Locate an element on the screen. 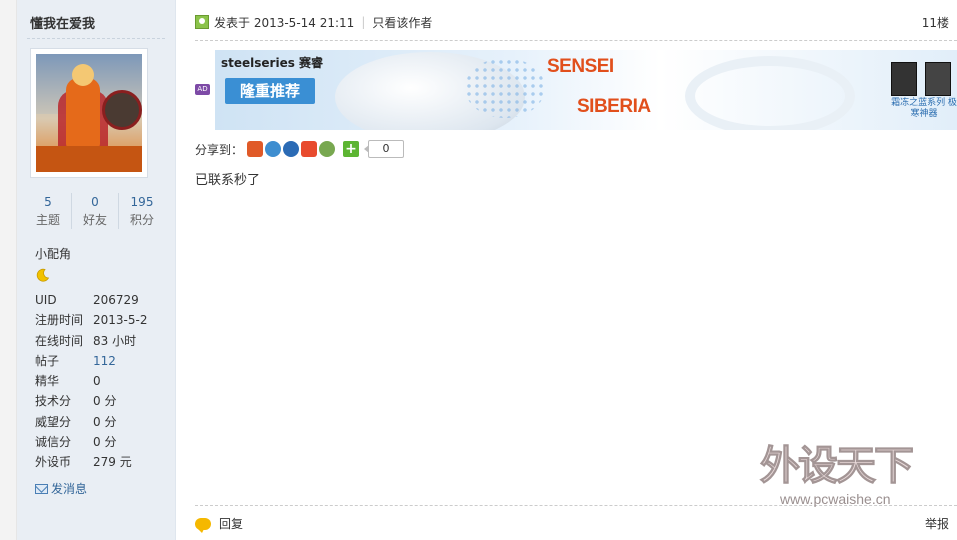 This screenshot has width=957, height=540. avatar-image is located at coordinates (89, 113).